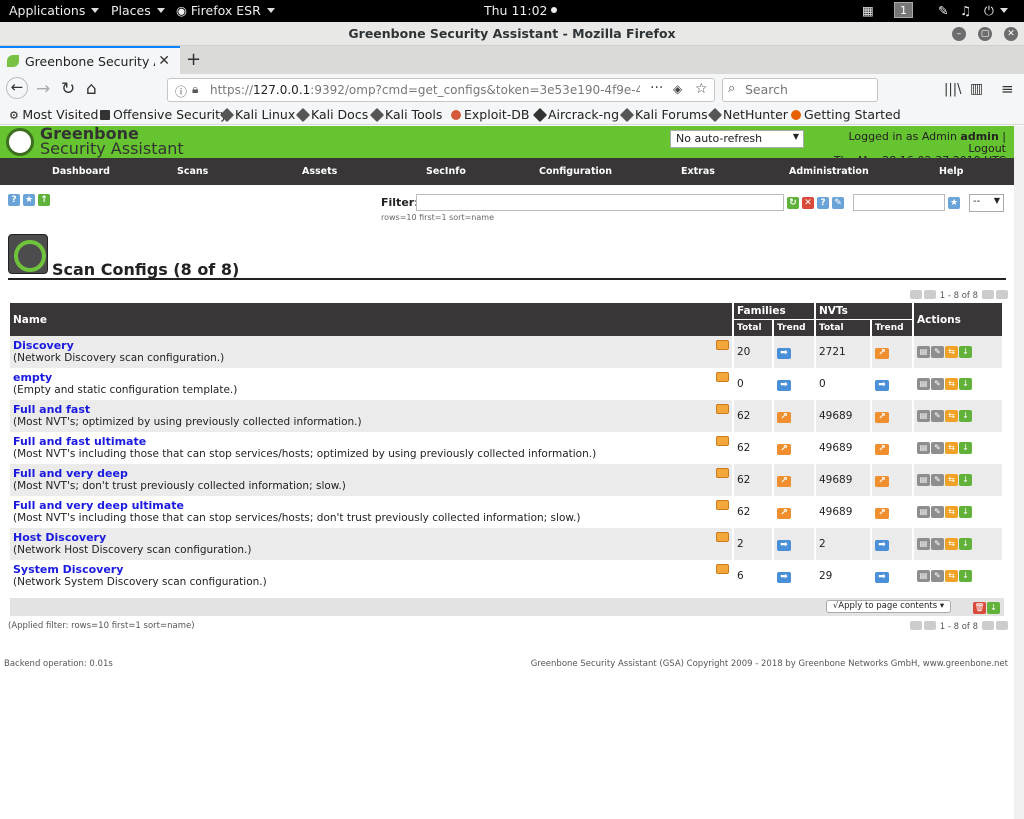  Describe the element at coordinates (14, 200) in the screenshot. I see `help-icon: ?` at that location.